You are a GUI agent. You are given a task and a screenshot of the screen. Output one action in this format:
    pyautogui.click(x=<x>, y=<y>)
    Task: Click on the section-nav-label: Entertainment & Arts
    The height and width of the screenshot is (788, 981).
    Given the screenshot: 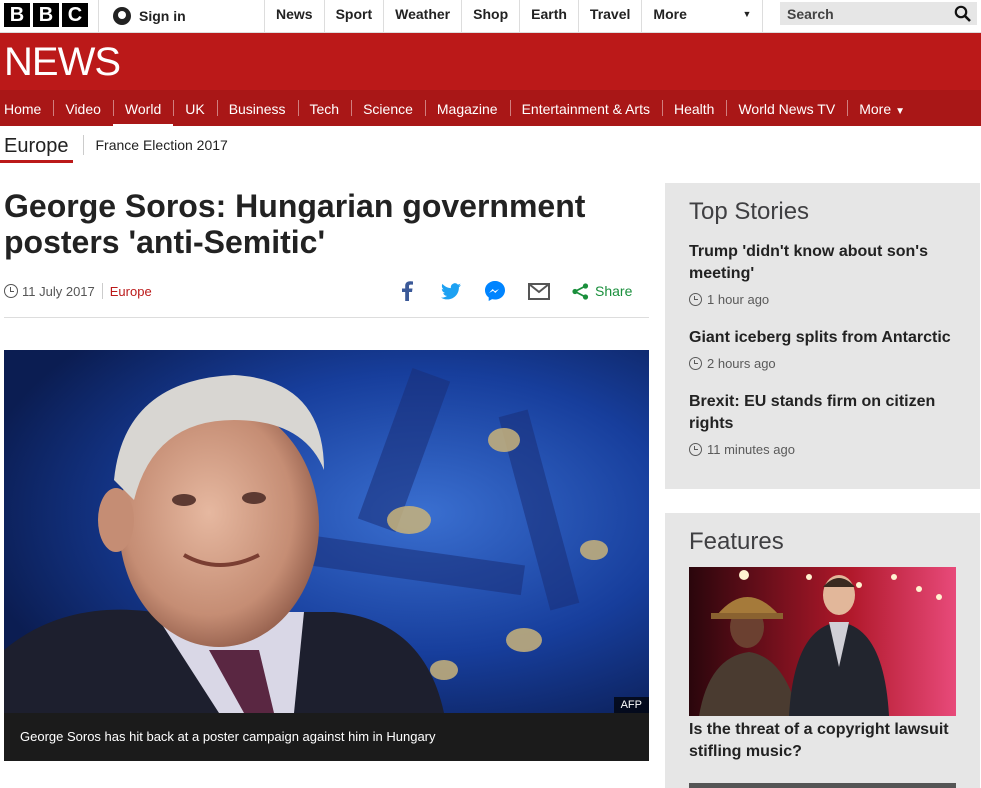 What is the action you would take?
    pyautogui.click(x=585, y=109)
    